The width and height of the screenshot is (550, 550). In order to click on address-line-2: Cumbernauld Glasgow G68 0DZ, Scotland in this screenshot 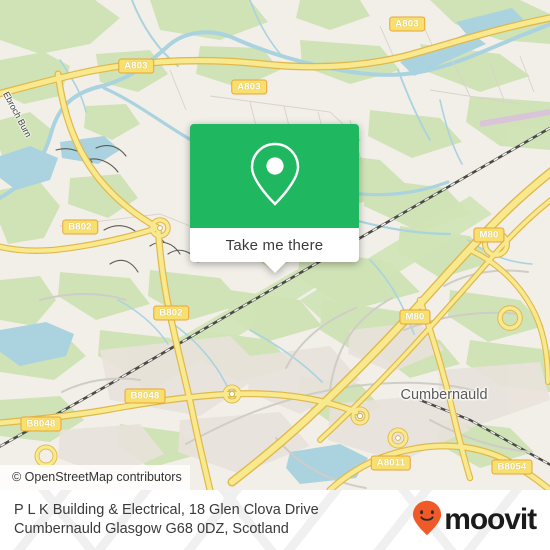, I will do `click(151, 529)`.